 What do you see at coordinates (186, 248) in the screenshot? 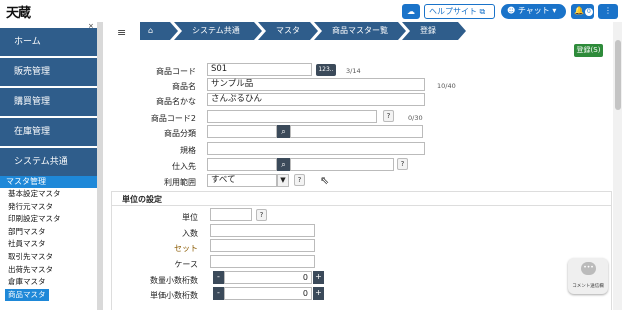
I see `set-label: セット` at bounding box center [186, 248].